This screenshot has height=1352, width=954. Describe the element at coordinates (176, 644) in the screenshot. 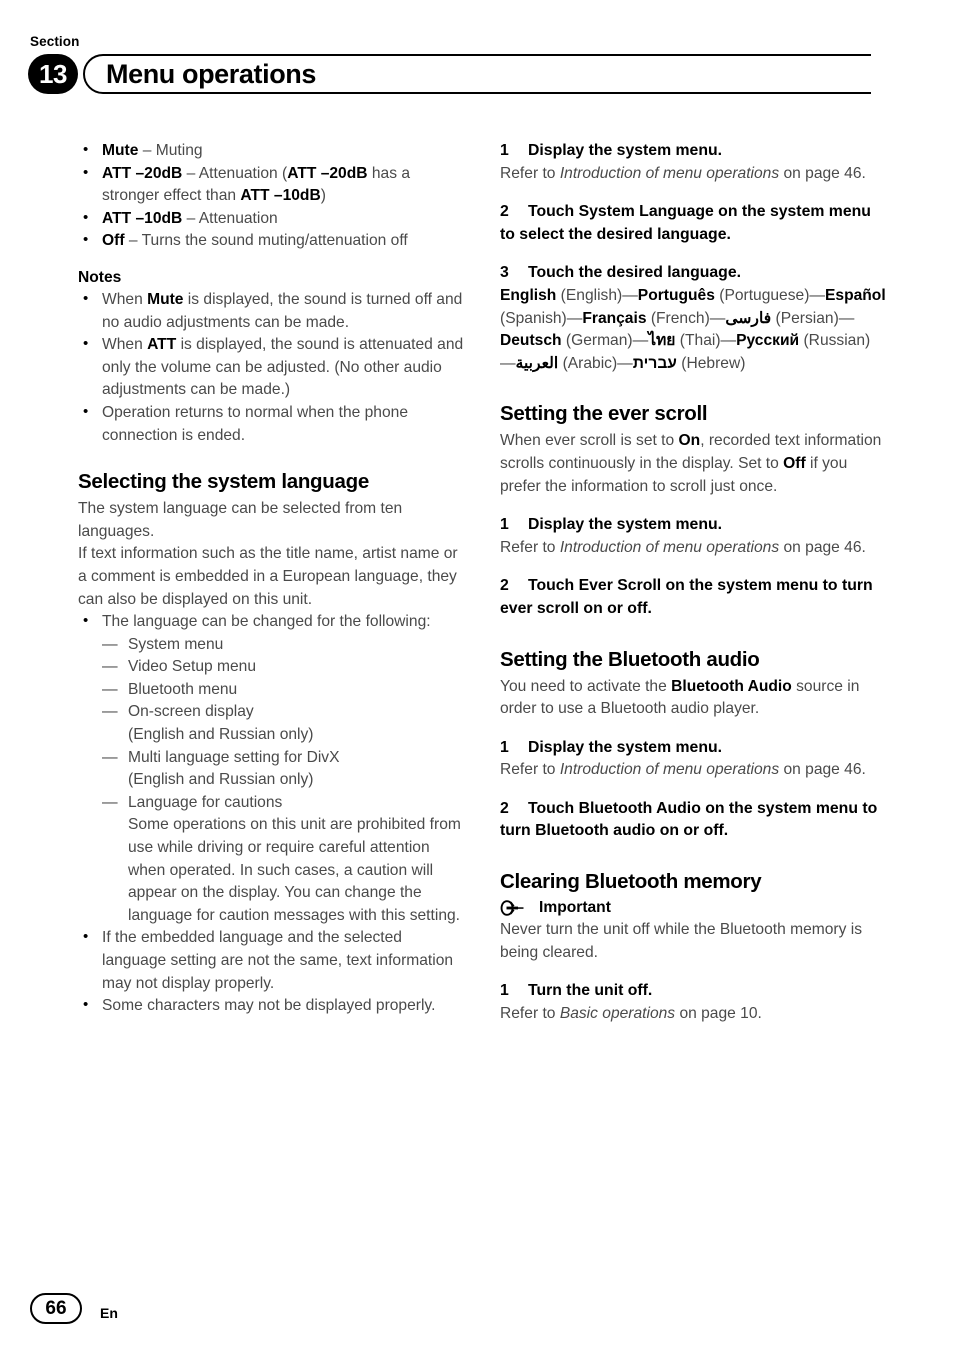

I see `sub-item-text: System menu` at that location.